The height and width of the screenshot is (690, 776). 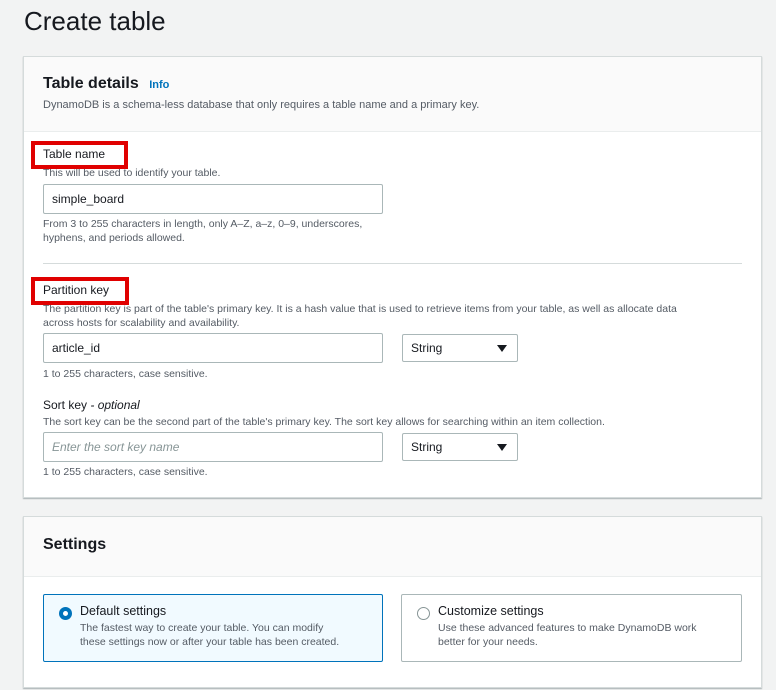 I want to click on settings-title: Settings, so click(x=75, y=544).